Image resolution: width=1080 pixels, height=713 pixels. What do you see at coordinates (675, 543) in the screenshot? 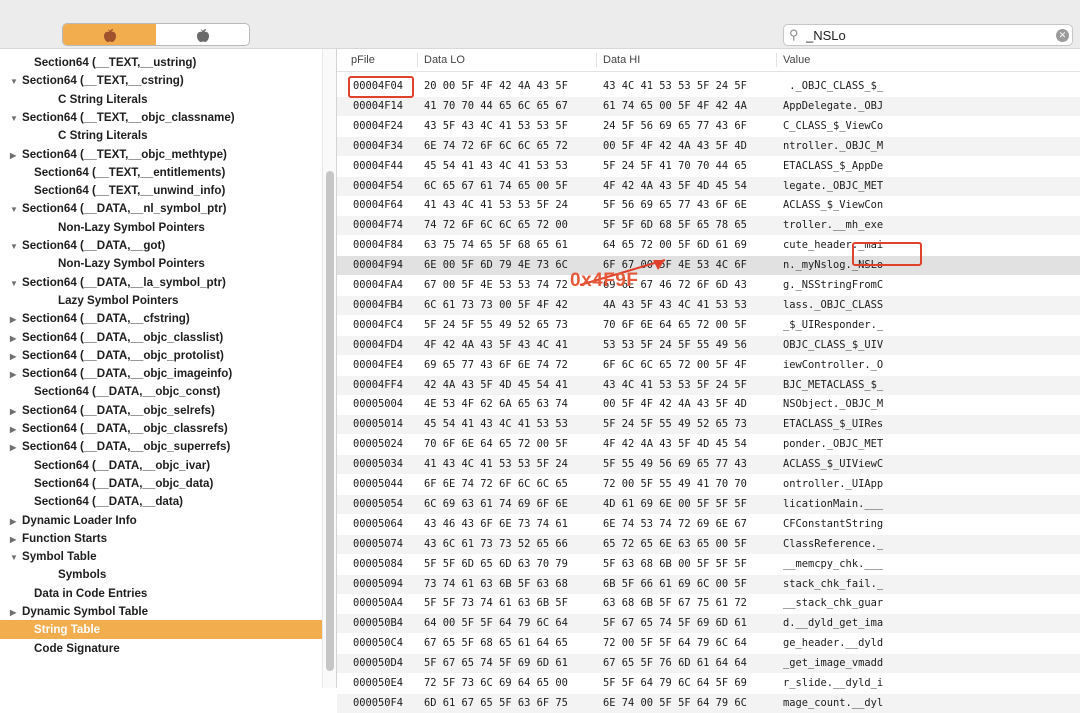
I see `cell-data-hi: 65 72 65 6E 63 65 00 5F` at bounding box center [675, 543].